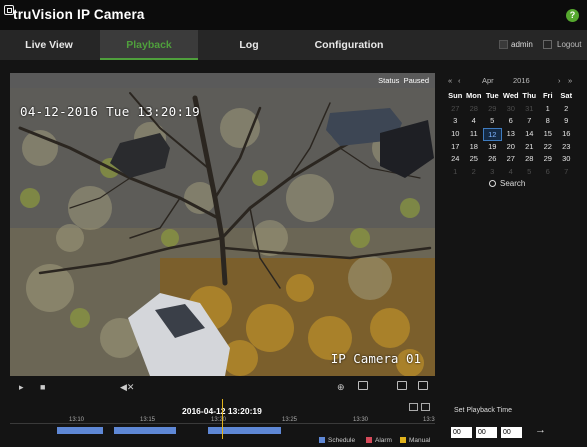  I want to click on legend-manual-swatch, so click(403, 439).